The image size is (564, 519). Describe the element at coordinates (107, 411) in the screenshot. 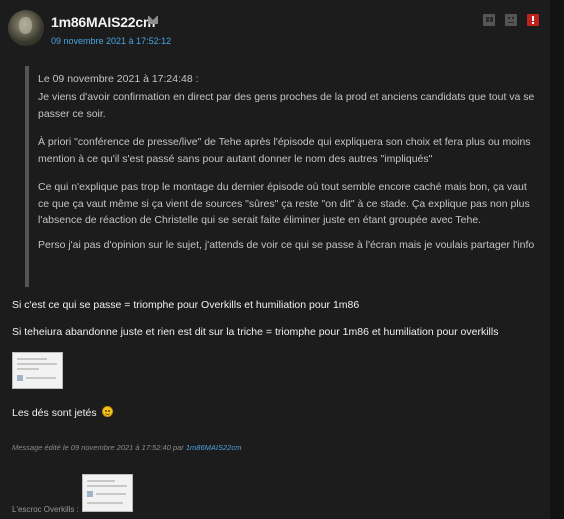

I see `smiley-emoji-icon` at that location.